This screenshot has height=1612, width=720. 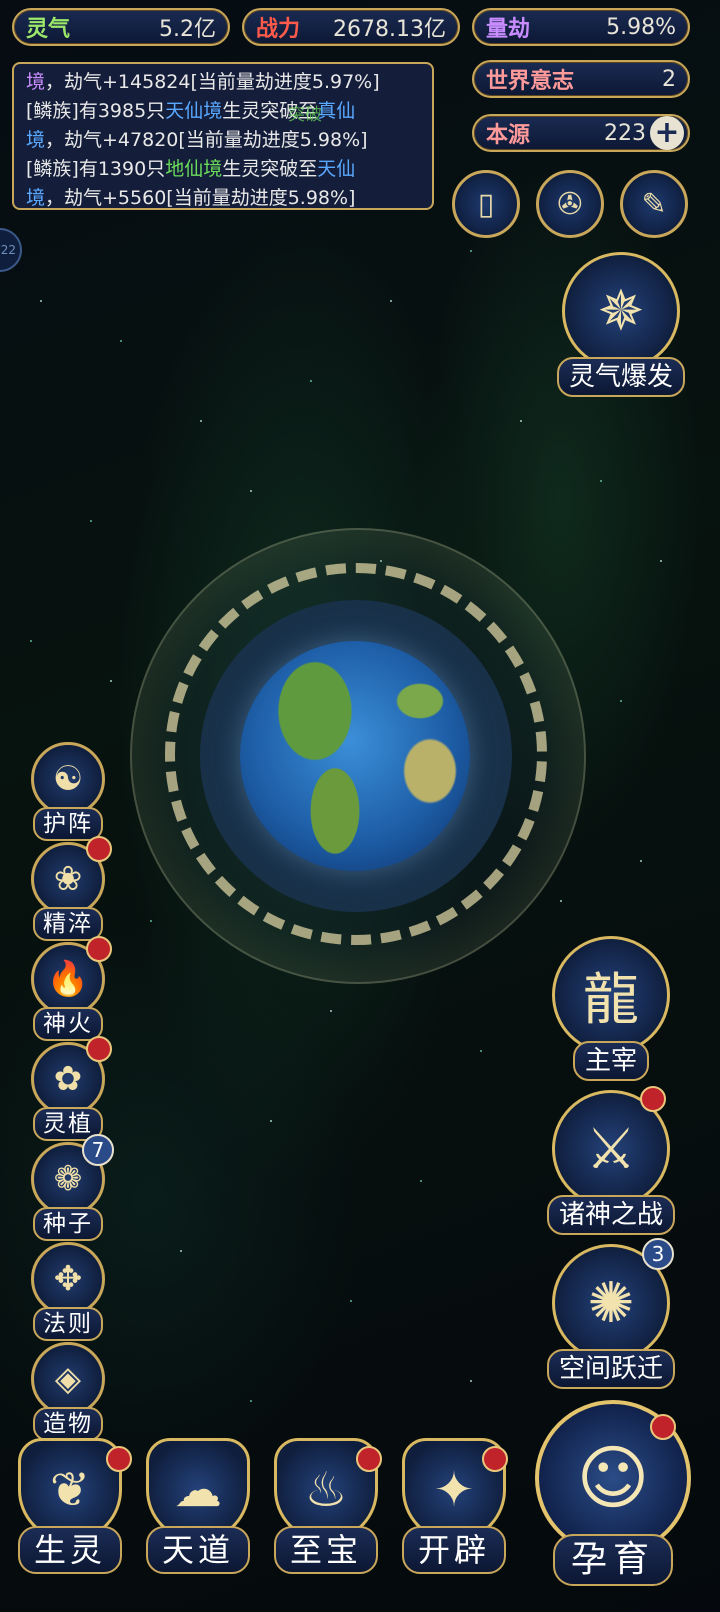 I want to click on feature-label: 护阵, so click(x=68, y=824).